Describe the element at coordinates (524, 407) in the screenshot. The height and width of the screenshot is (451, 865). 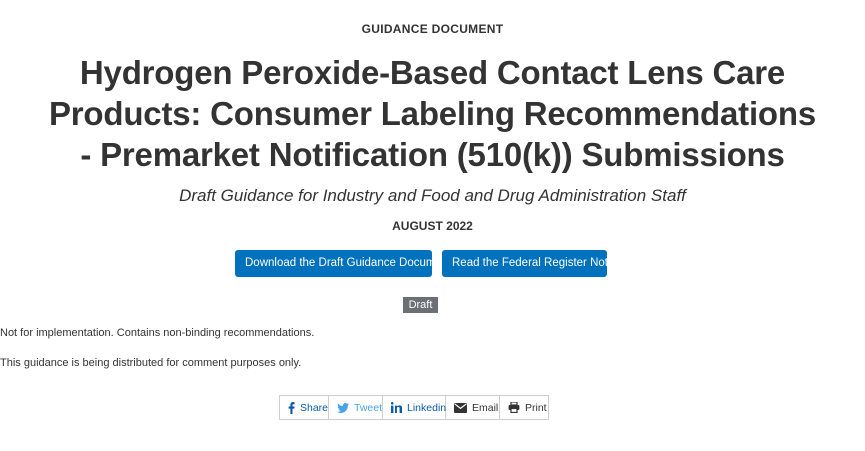
I see `print-button: Print` at that location.